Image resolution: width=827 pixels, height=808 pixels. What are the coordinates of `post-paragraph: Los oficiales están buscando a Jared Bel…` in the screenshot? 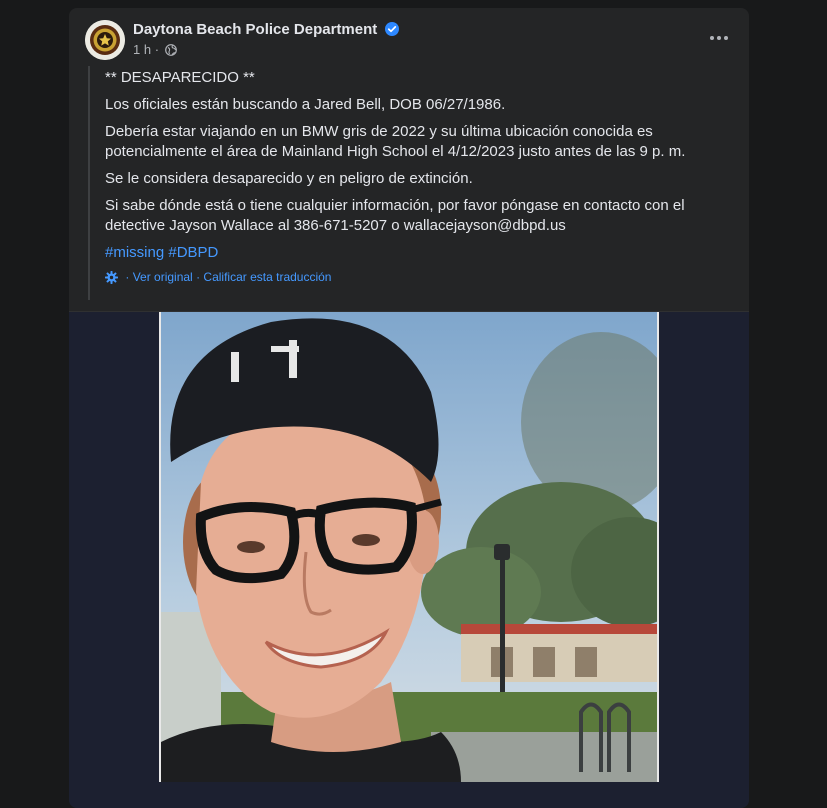 It's located at (305, 104).